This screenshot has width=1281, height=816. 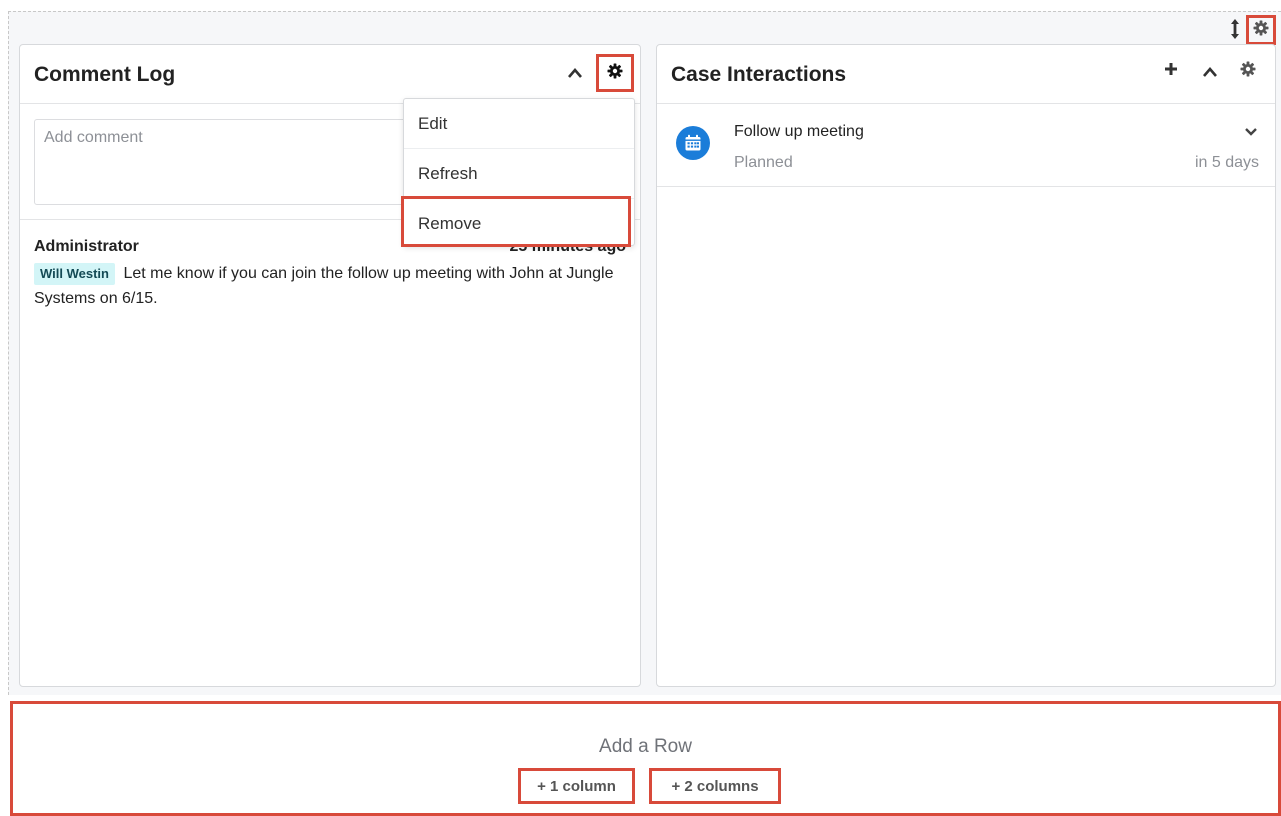 I want to click on plus-icon, so click(x=1171, y=71).